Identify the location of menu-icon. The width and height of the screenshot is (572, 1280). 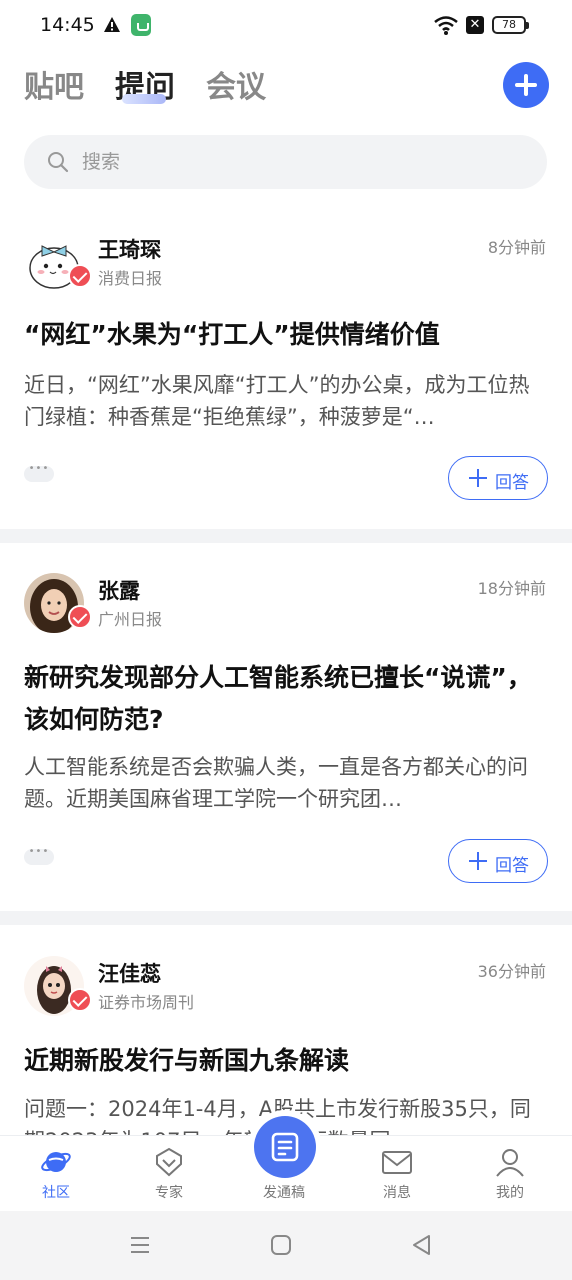
(140, 1245).